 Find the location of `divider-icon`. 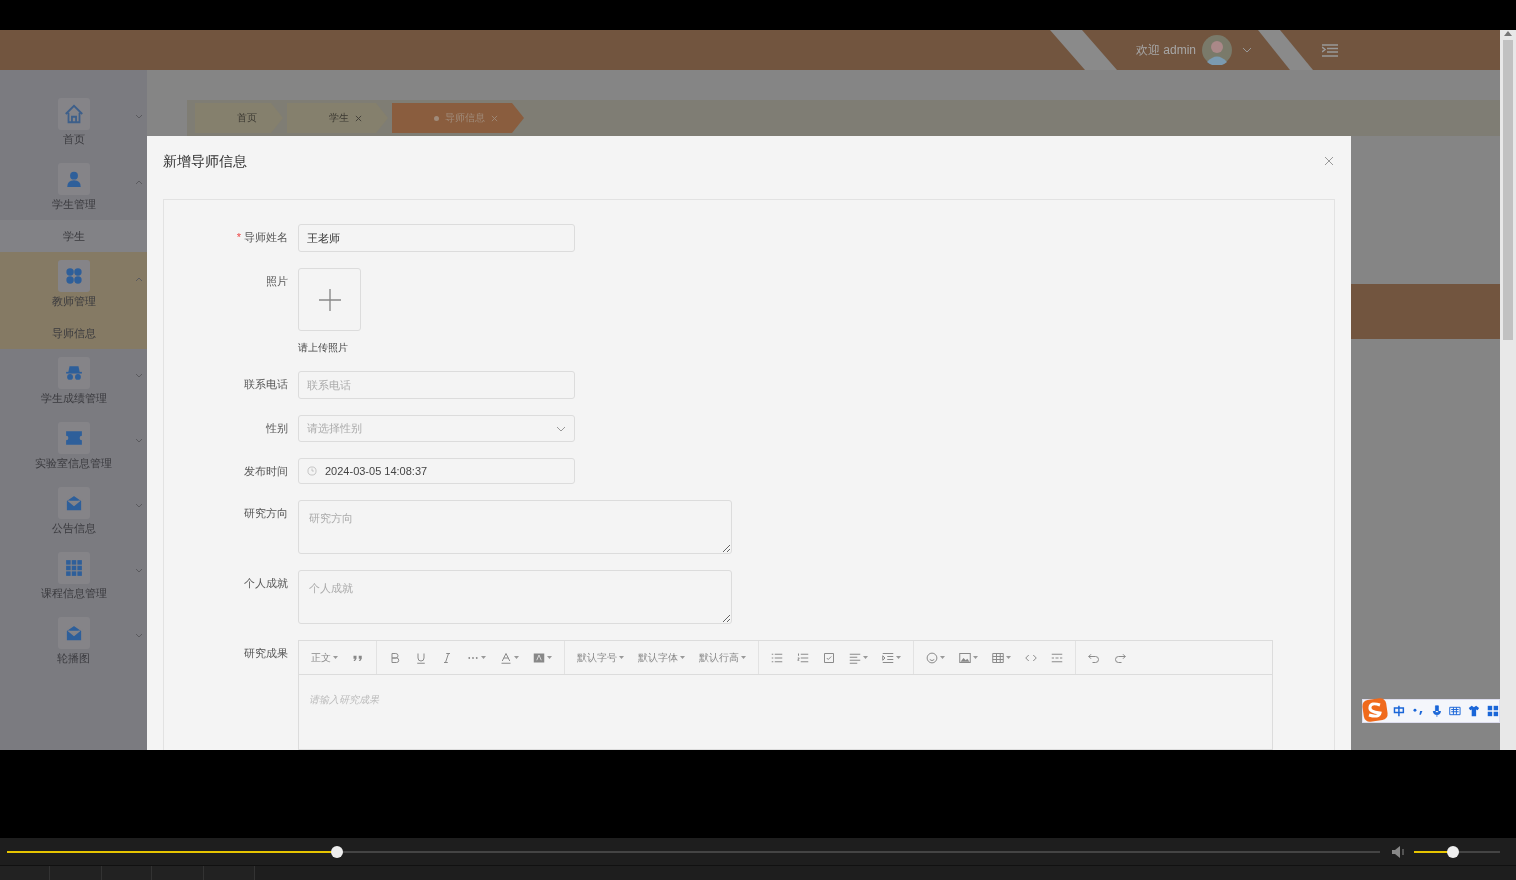

divider-icon is located at coordinates (1057, 657).